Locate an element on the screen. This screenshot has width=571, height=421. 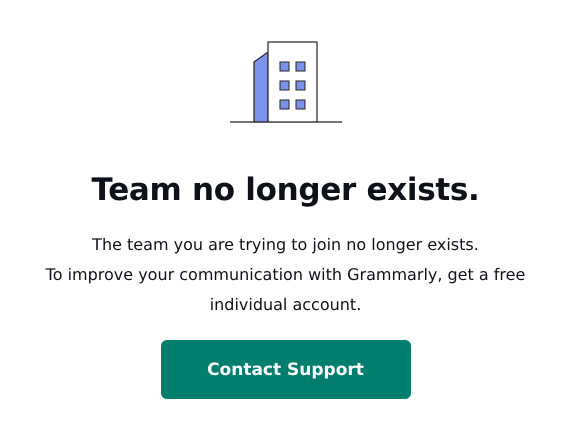
contact-support-button: Contact Support is located at coordinates (285, 369).